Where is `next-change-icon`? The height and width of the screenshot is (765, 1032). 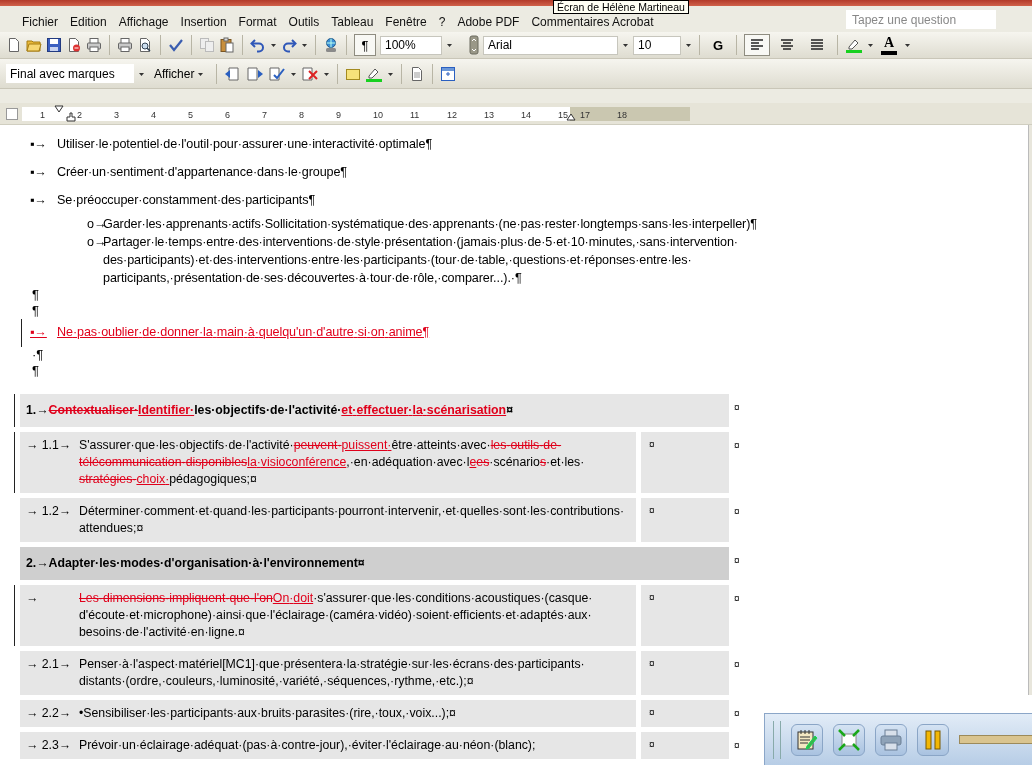
next-change-icon is located at coordinates (255, 73).